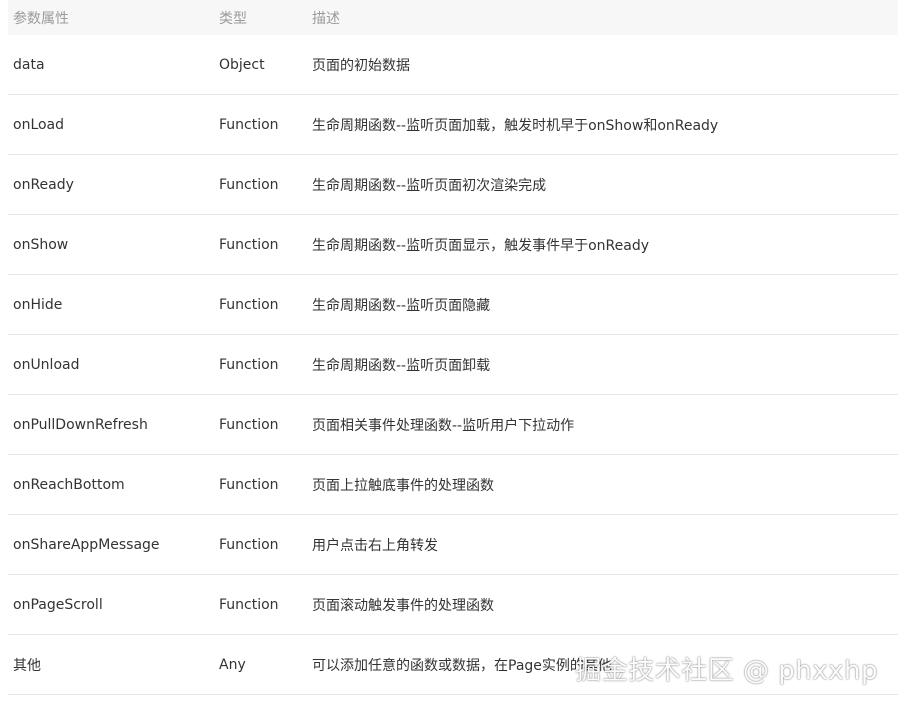 The image size is (898, 705). I want to click on row-param: onShow, so click(41, 244).